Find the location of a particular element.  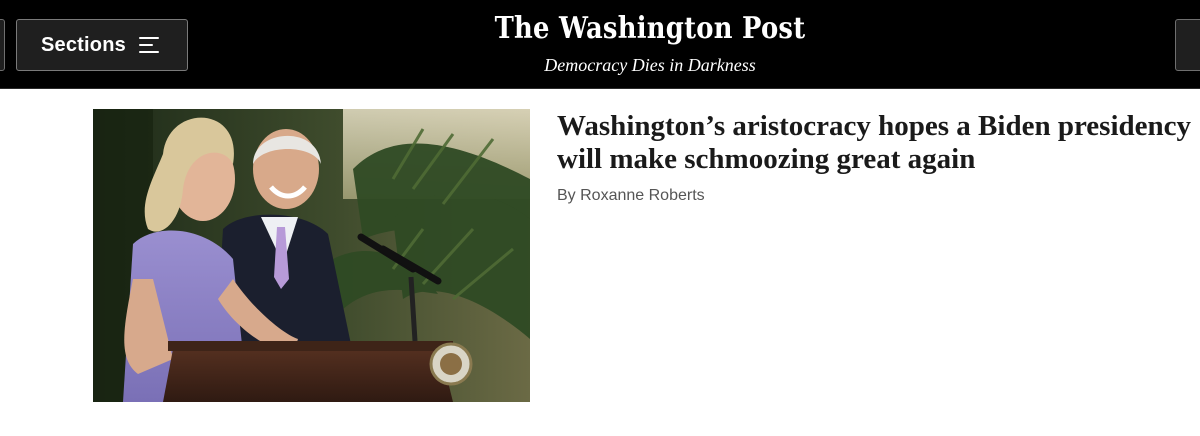

right-nav-button-edge is located at coordinates (1187, 45).